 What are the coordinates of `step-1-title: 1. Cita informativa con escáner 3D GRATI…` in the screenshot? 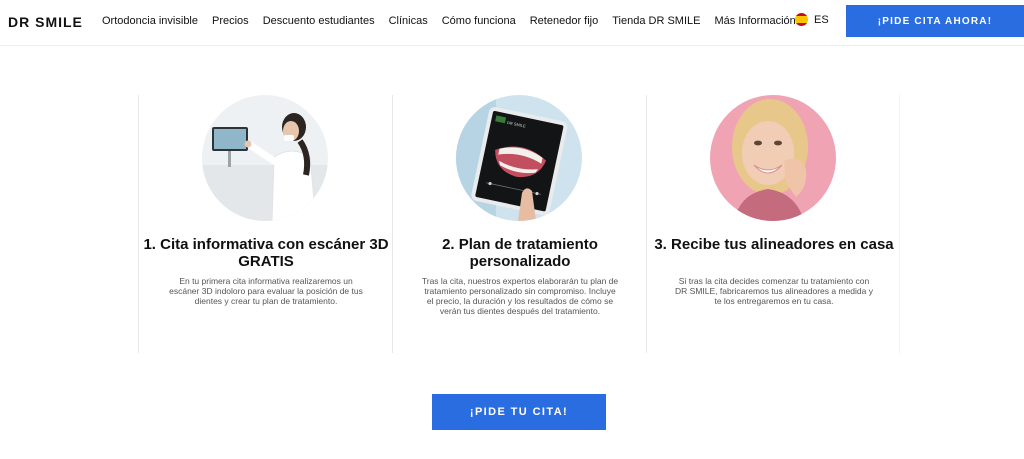 It's located at (266, 253).